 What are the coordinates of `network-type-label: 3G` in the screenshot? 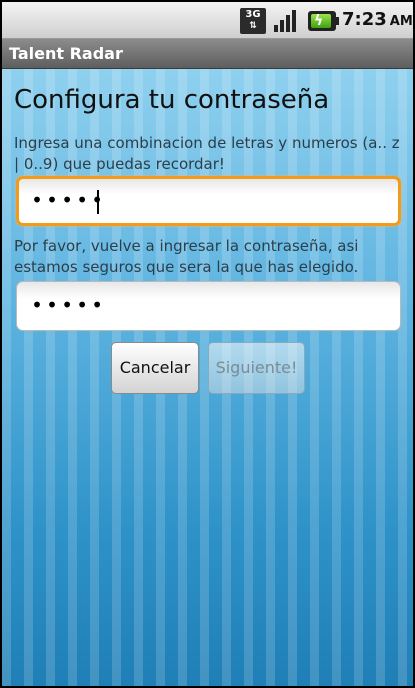 It's located at (253, 14).